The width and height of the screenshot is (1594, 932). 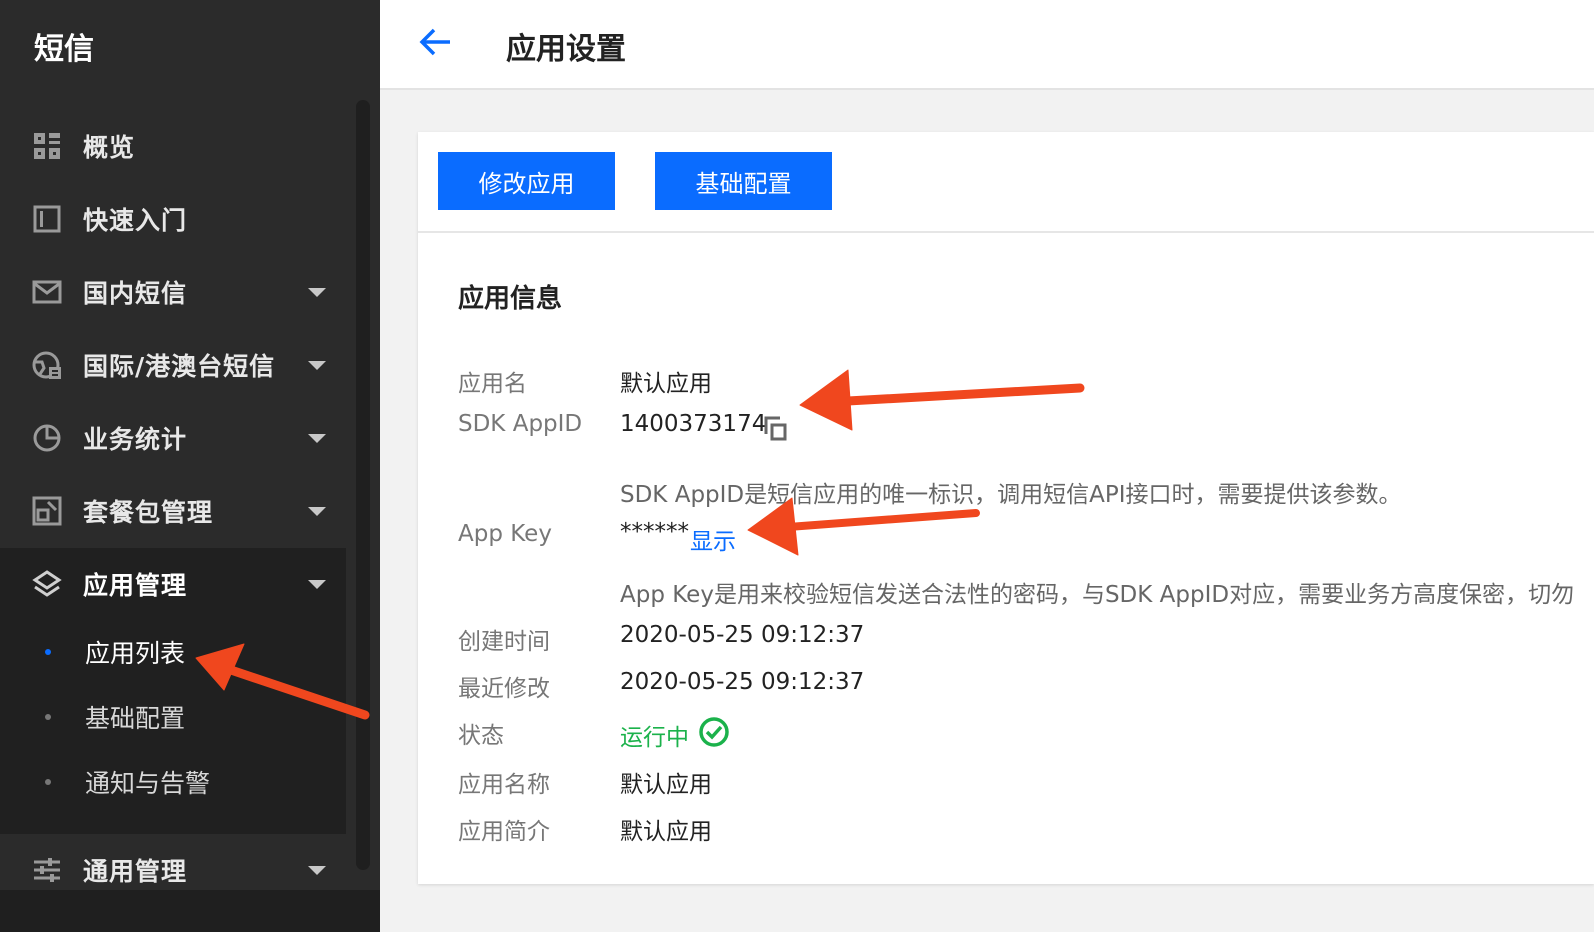 I want to click on sidebar-item-label: 应用管理, so click(x=135, y=585).